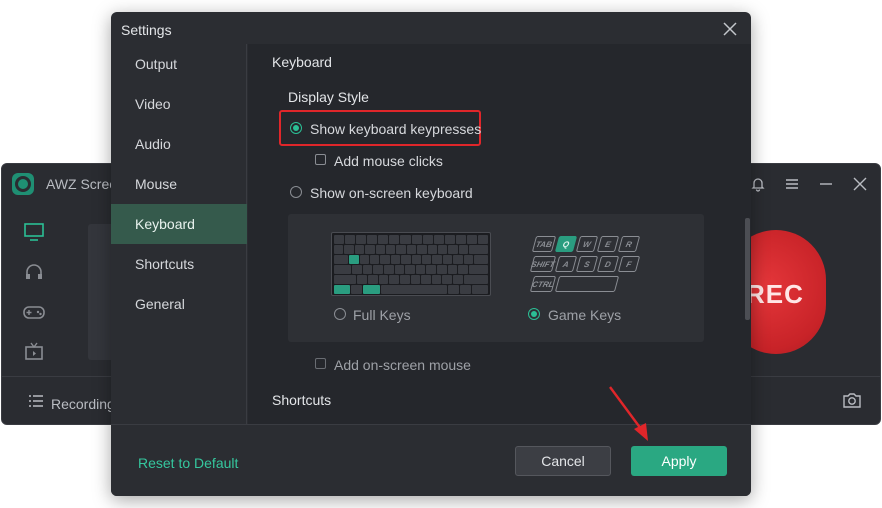 Image resolution: width=882 pixels, height=508 pixels. Describe the element at coordinates (34, 352) in the screenshot. I see `tv-icon` at that location.